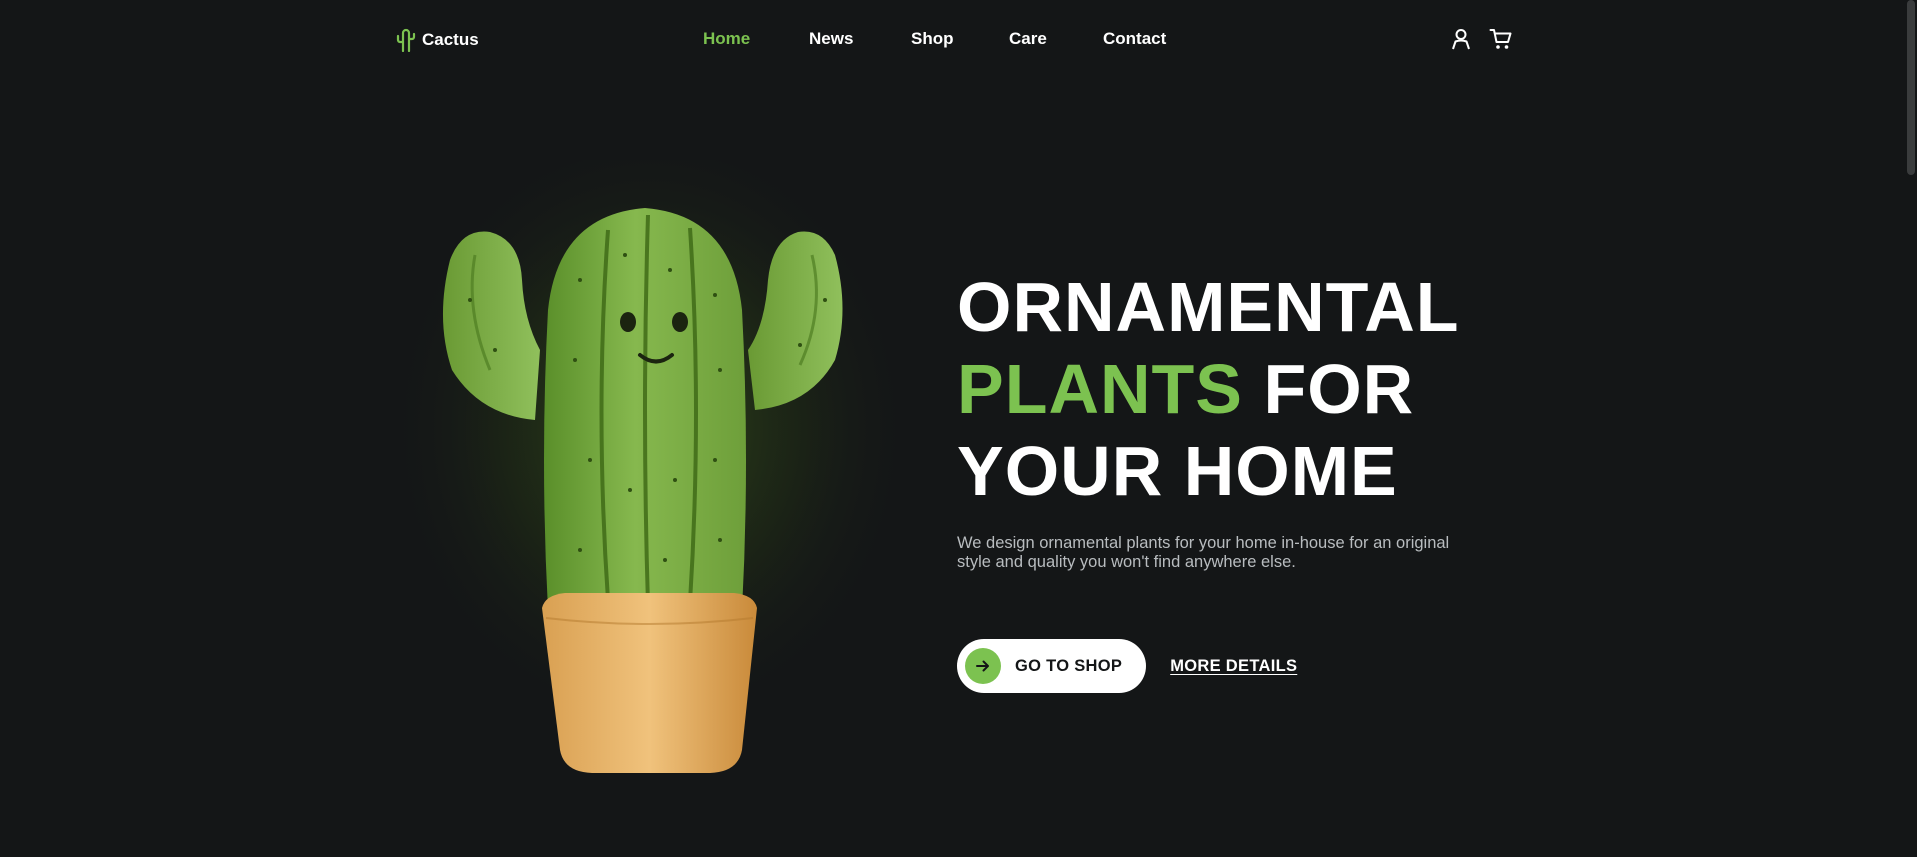 The height and width of the screenshot is (857, 1917). I want to click on hero-title-line-3: YOUR HOME, so click(1177, 471).